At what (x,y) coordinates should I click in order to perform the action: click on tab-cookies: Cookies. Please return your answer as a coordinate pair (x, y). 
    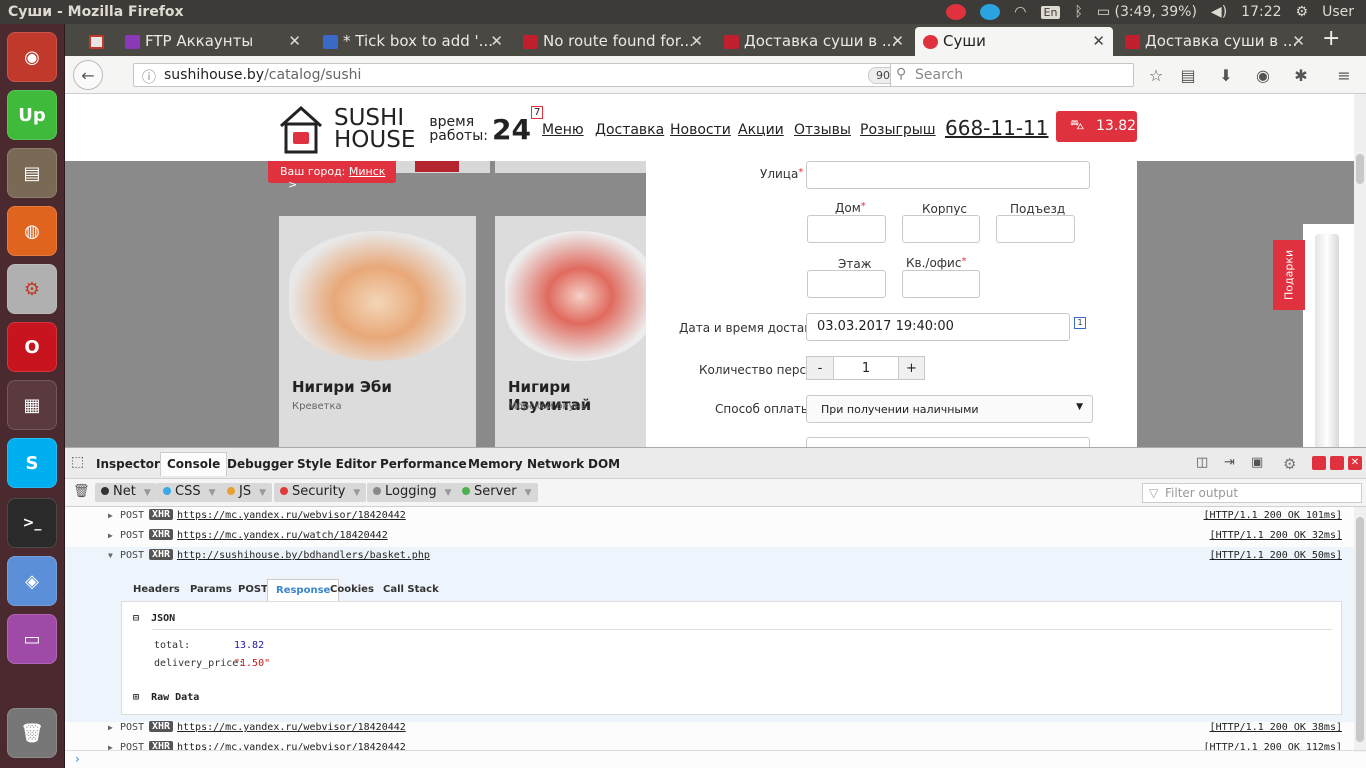
    Looking at the image, I should click on (352, 590).